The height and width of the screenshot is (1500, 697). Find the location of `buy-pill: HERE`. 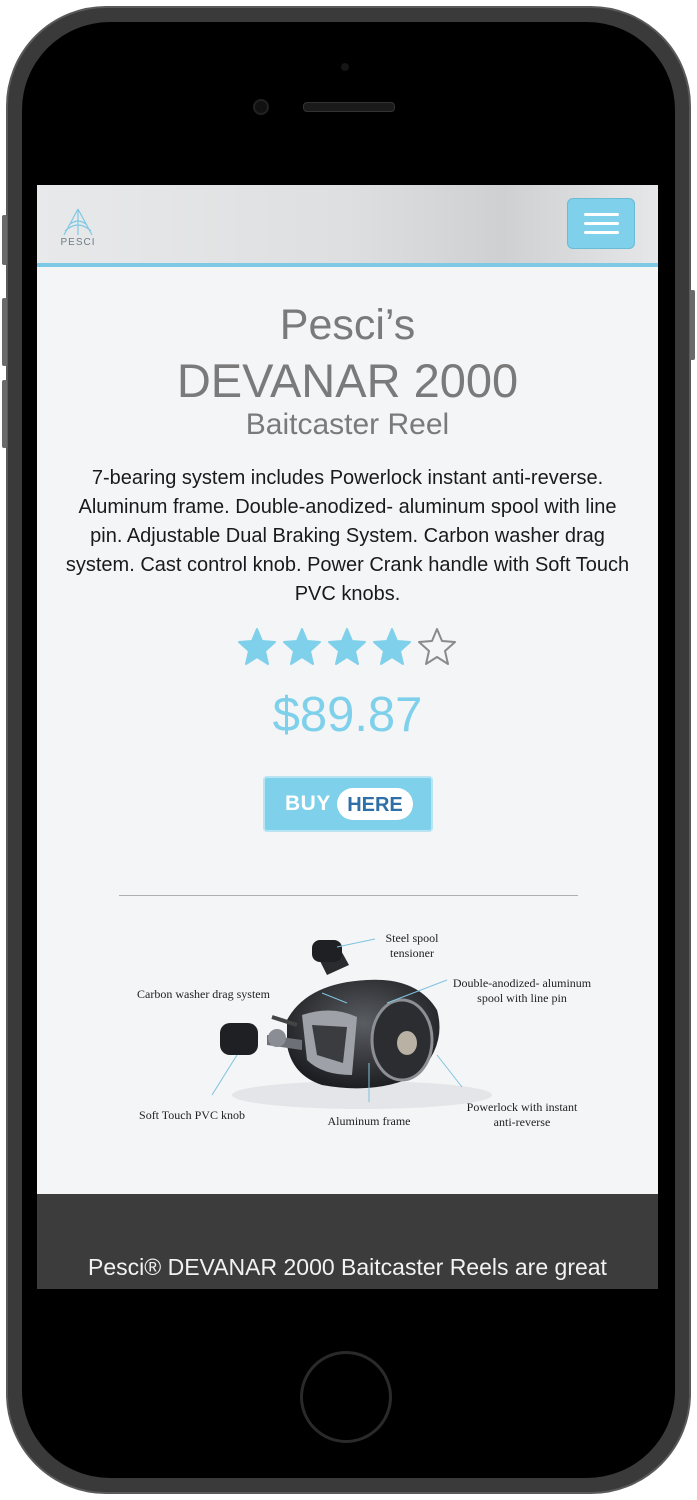

buy-pill: HERE is located at coordinates (375, 804).